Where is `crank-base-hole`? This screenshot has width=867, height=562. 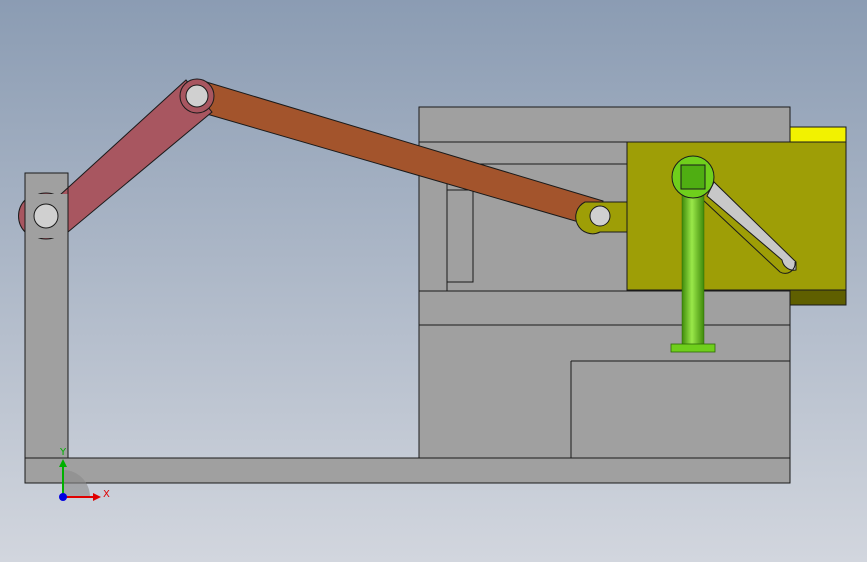 crank-base-hole is located at coordinates (46, 216).